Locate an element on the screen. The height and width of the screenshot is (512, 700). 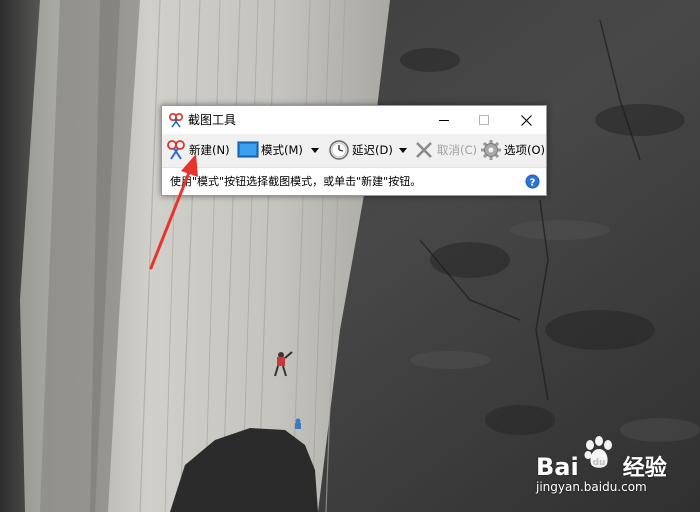
status-message: 使用"模式"按钮选择截图模式，或单击"新建"按钮。 is located at coordinates (296, 181).